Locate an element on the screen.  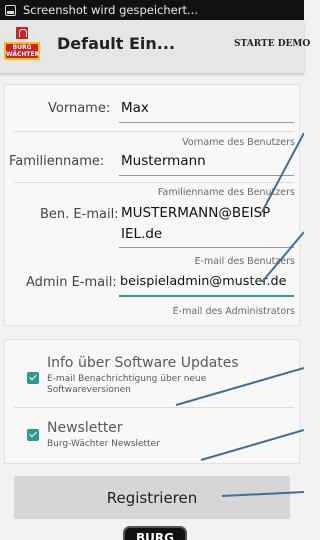
first-name-underline is located at coordinates (206, 122).